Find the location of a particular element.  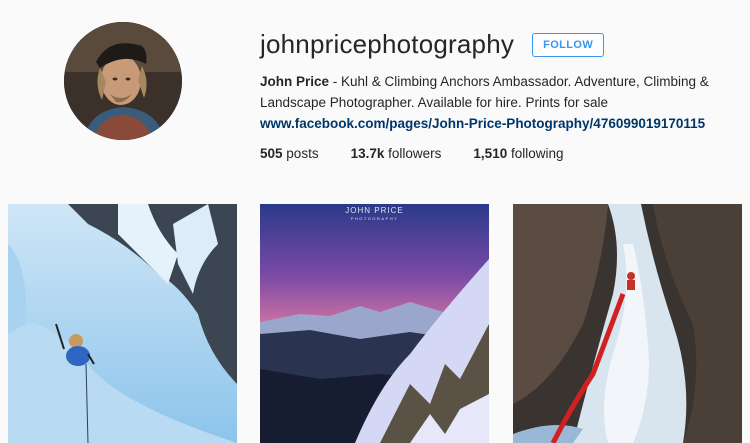

watermark-title: JOHN PRICE is located at coordinates (374, 210).